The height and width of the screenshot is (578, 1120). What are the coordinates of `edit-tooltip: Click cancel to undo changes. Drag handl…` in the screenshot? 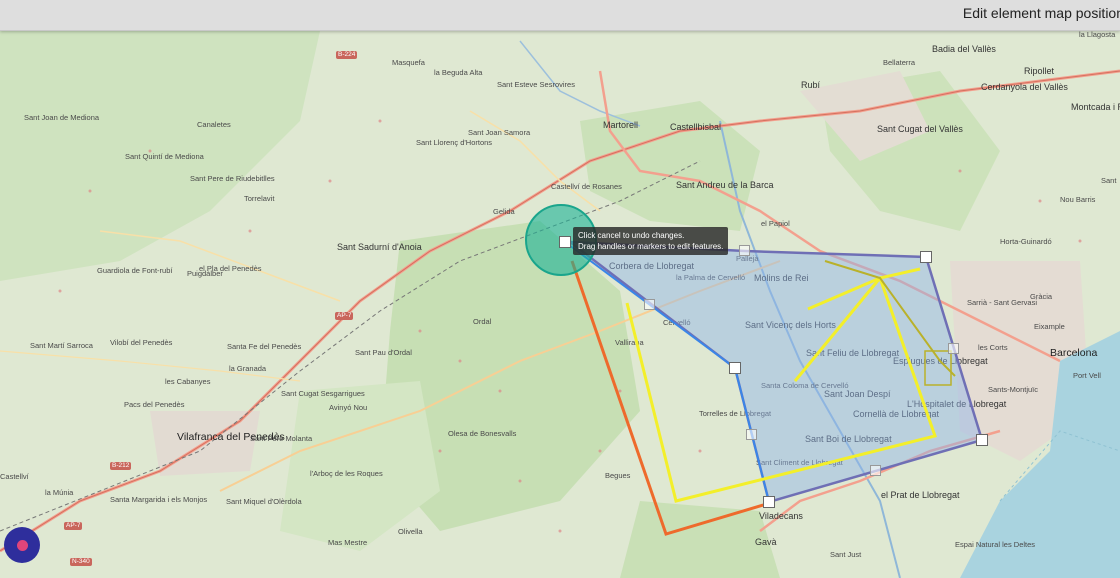 It's located at (651, 241).